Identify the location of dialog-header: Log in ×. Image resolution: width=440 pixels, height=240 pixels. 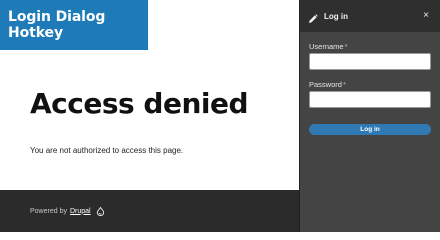
(370, 16).